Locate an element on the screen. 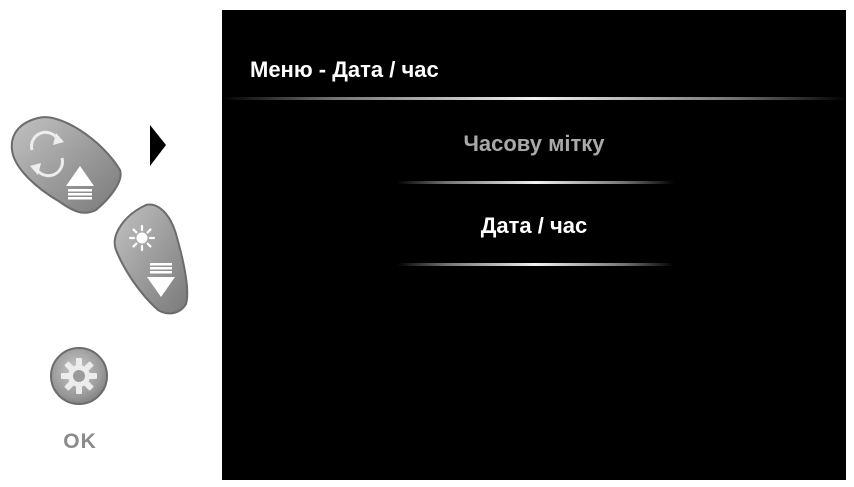 The height and width of the screenshot is (487, 854). rotate-up-button is located at coordinates (66, 165).